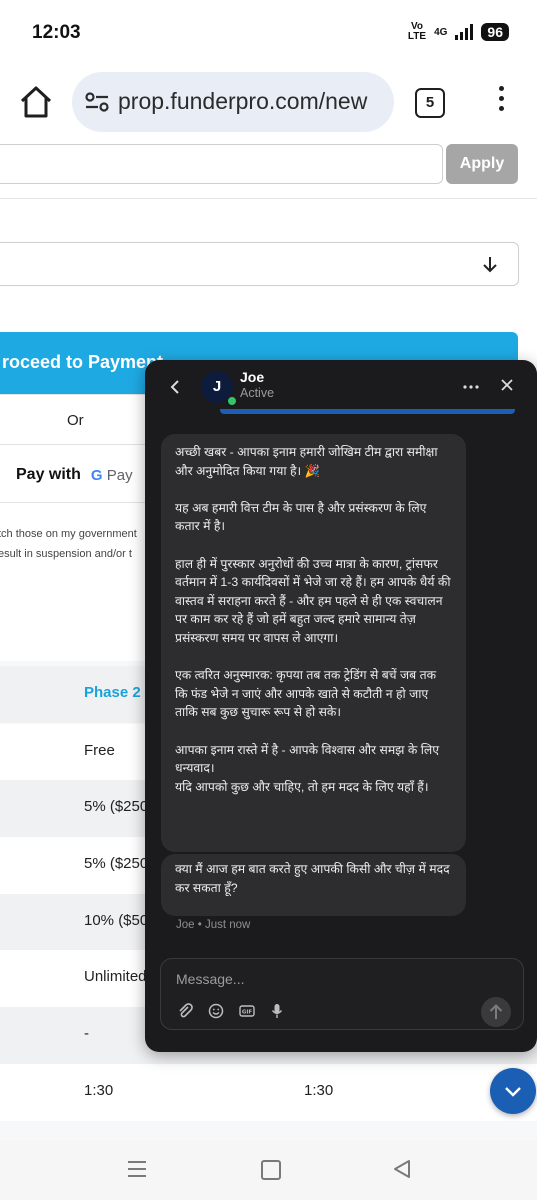  What do you see at coordinates (430, 103) in the screenshot?
I see `tab-switcher-button: 5` at bounding box center [430, 103].